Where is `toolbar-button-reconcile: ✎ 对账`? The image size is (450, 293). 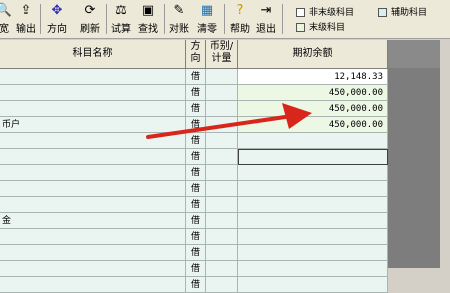
toolbar-button-reconcile: ✎ 对账 is located at coordinates (179, 19).